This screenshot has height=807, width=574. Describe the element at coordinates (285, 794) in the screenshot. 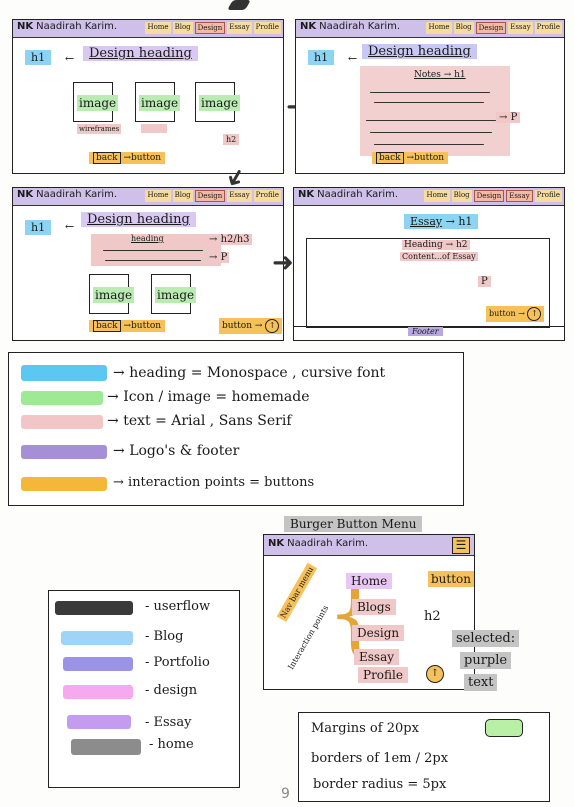

I see `page-number: 9` at that location.